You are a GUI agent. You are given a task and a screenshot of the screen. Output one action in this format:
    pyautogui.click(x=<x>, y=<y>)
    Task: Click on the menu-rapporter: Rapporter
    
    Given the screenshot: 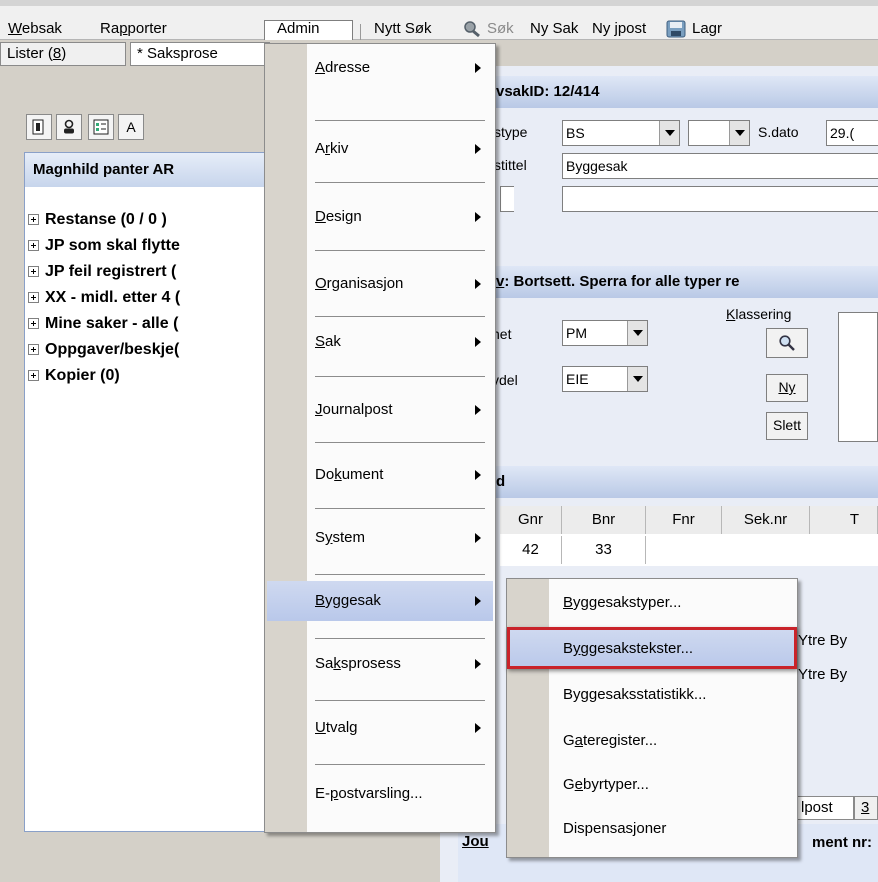 What is the action you would take?
    pyautogui.click(x=133, y=29)
    